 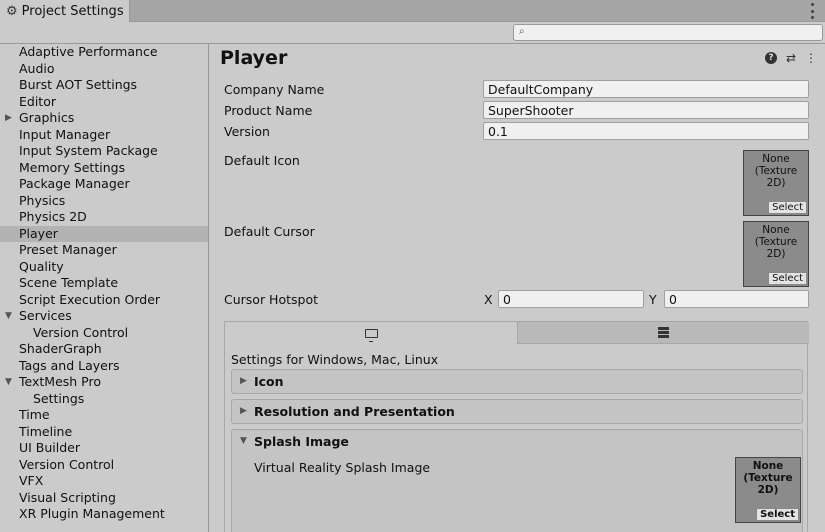 I want to click on more-options-icon, so click(x=812, y=11).